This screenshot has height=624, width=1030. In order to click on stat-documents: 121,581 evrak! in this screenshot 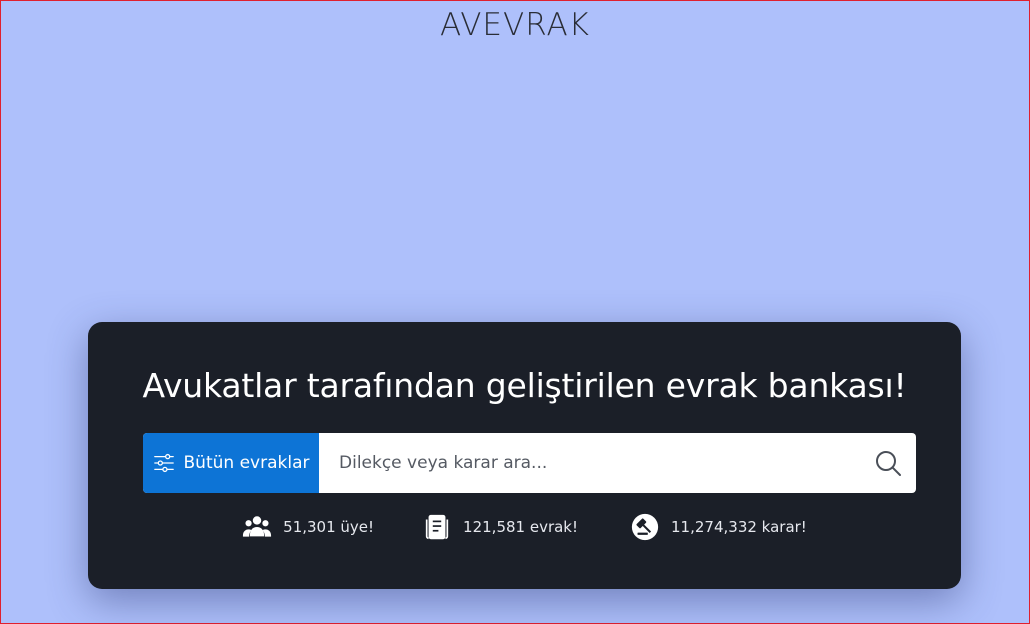, I will do `click(500, 527)`.